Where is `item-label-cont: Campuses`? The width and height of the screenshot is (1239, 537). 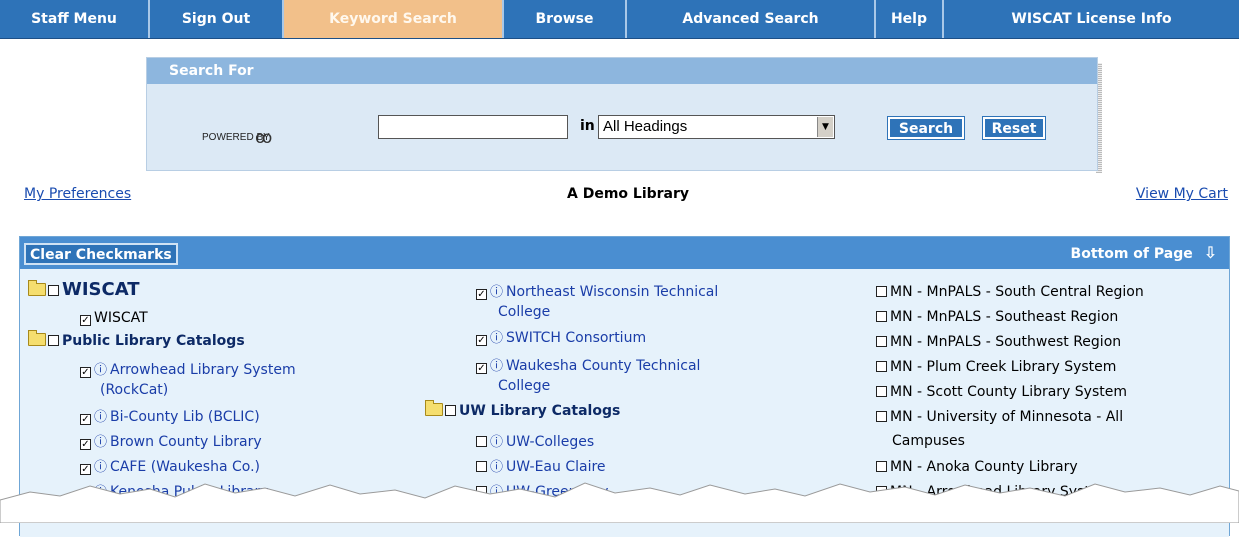 item-label-cont: Campuses is located at coordinates (928, 441).